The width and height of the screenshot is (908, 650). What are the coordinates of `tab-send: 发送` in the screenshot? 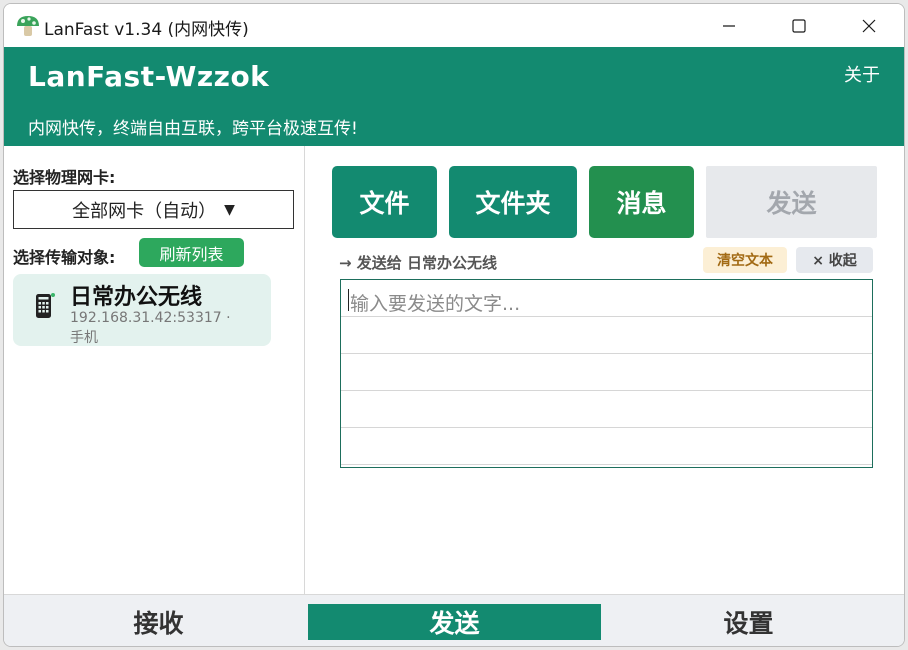 It's located at (454, 622).